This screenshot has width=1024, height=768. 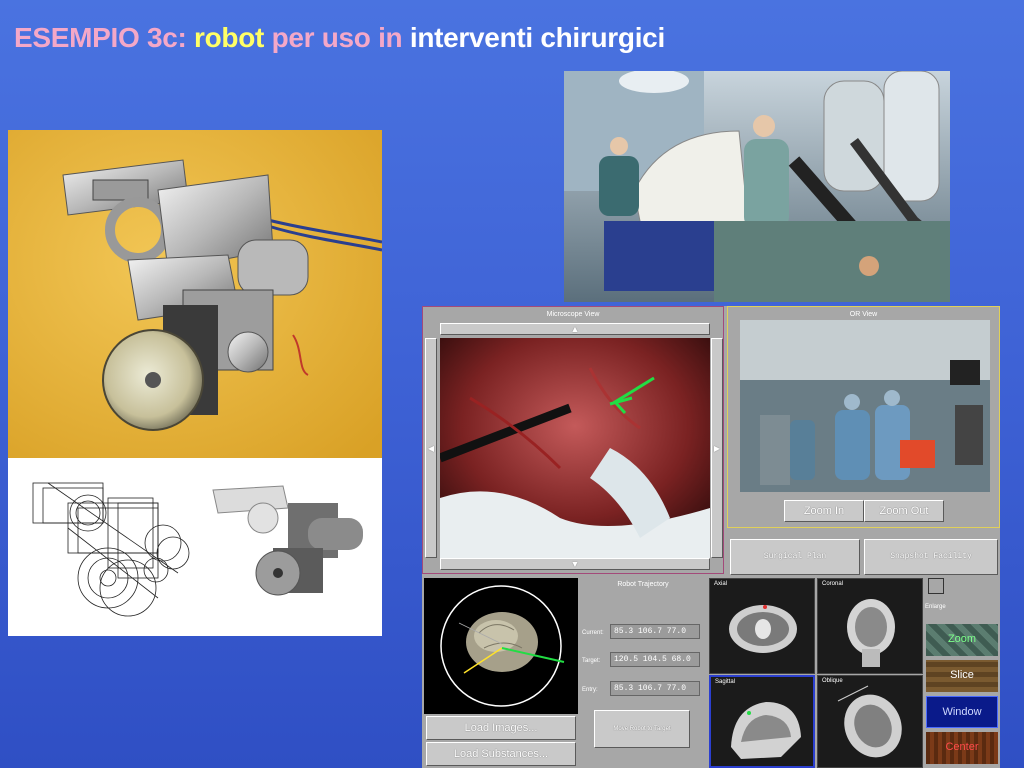 I want to click on axial-view: Axial, so click(x=762, y=626).